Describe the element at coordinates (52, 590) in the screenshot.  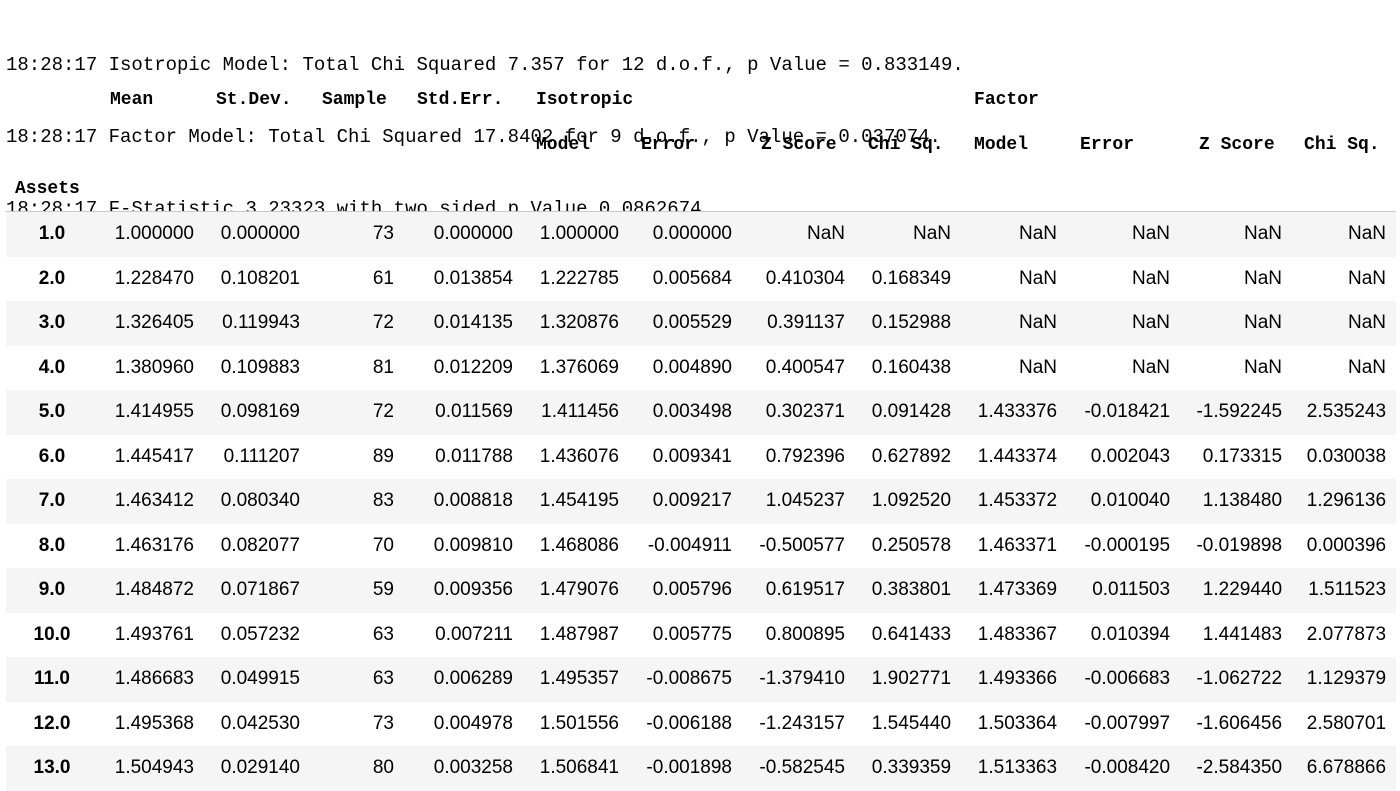
I see `row-index: 9.0` at that location.